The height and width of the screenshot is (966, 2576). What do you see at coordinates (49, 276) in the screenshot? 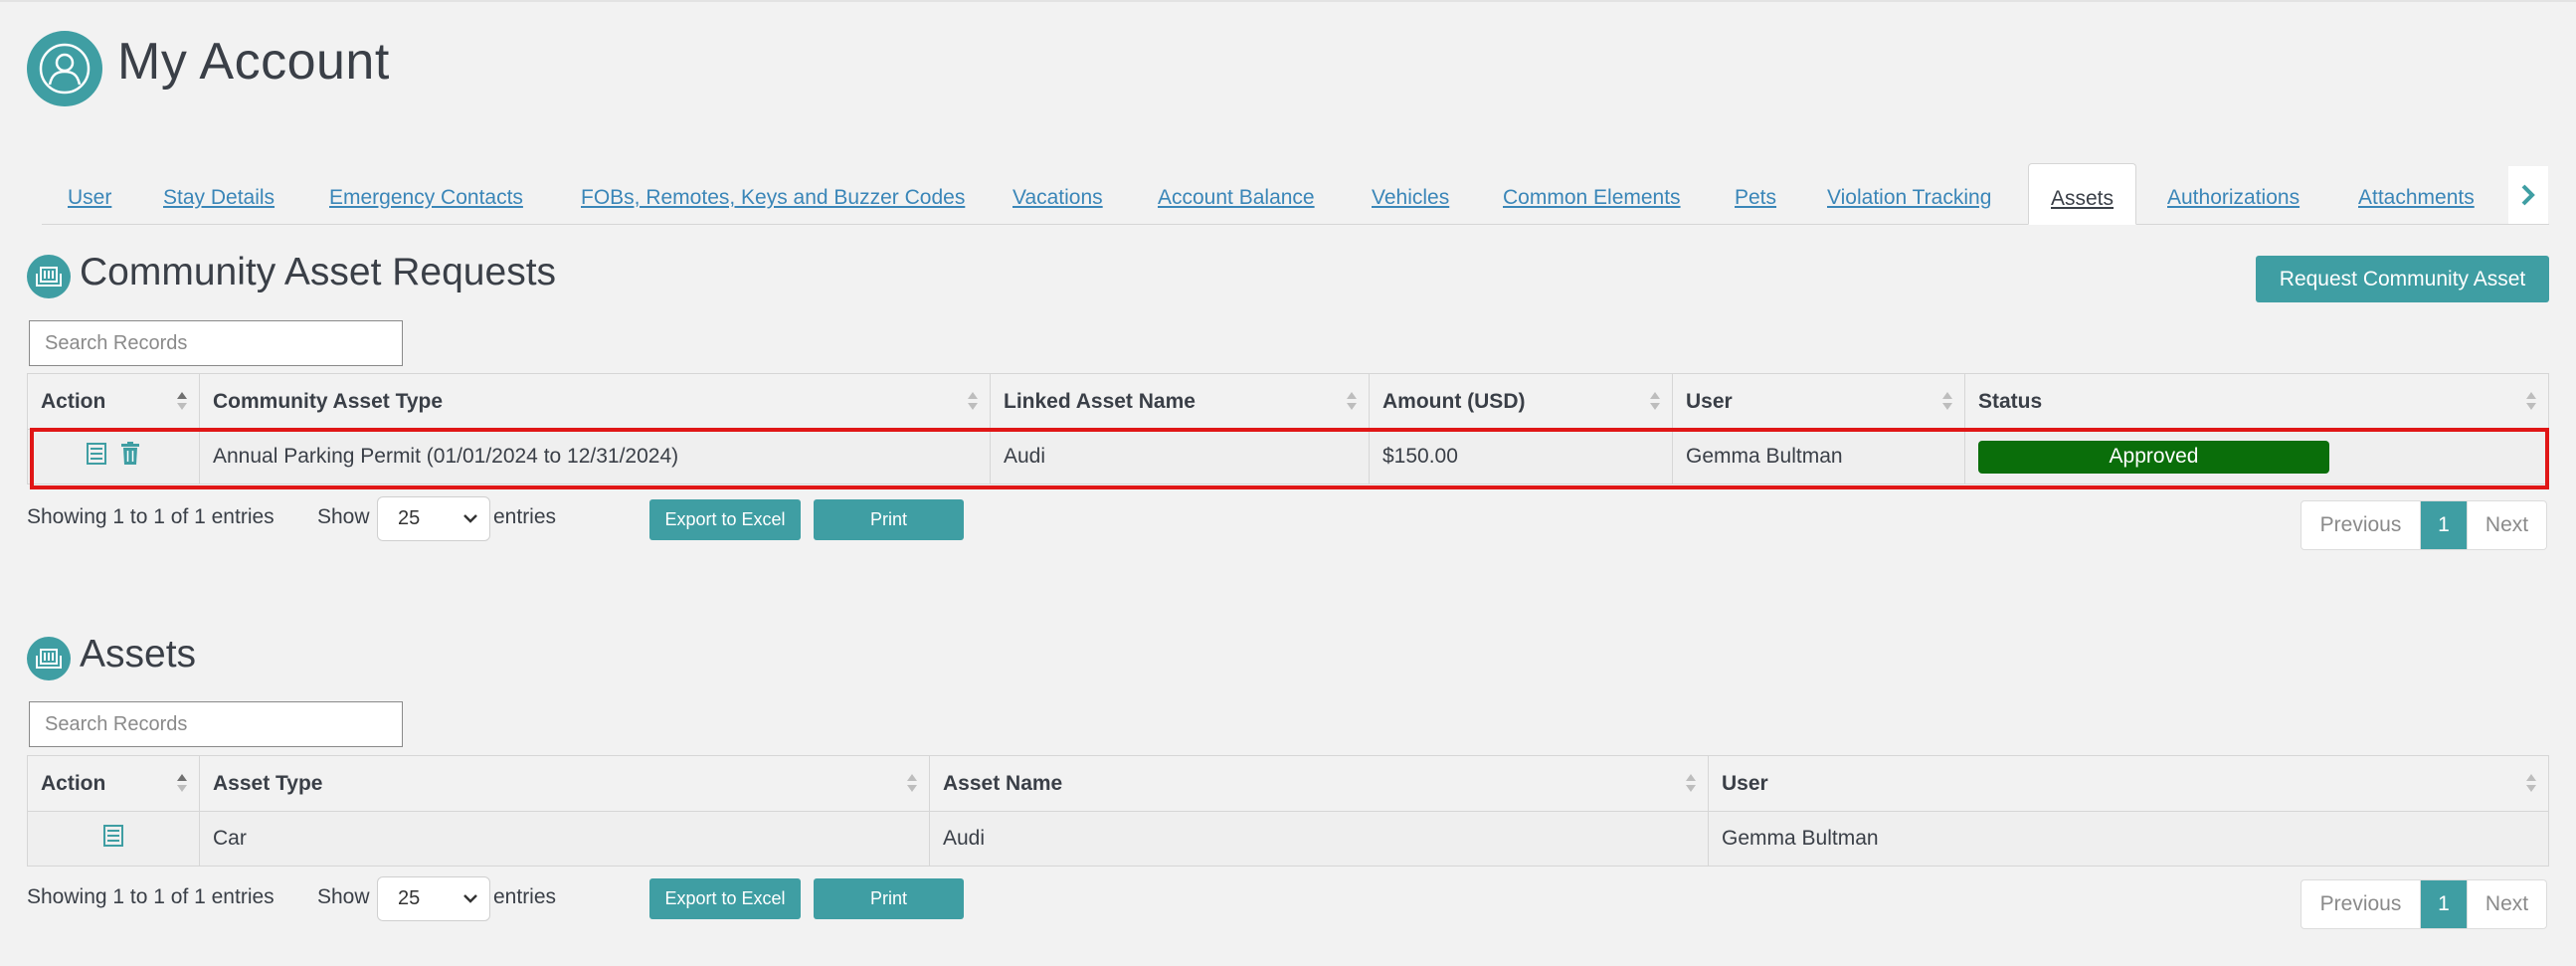
I see `asset-request-icon` at bounding box center [49, 276].